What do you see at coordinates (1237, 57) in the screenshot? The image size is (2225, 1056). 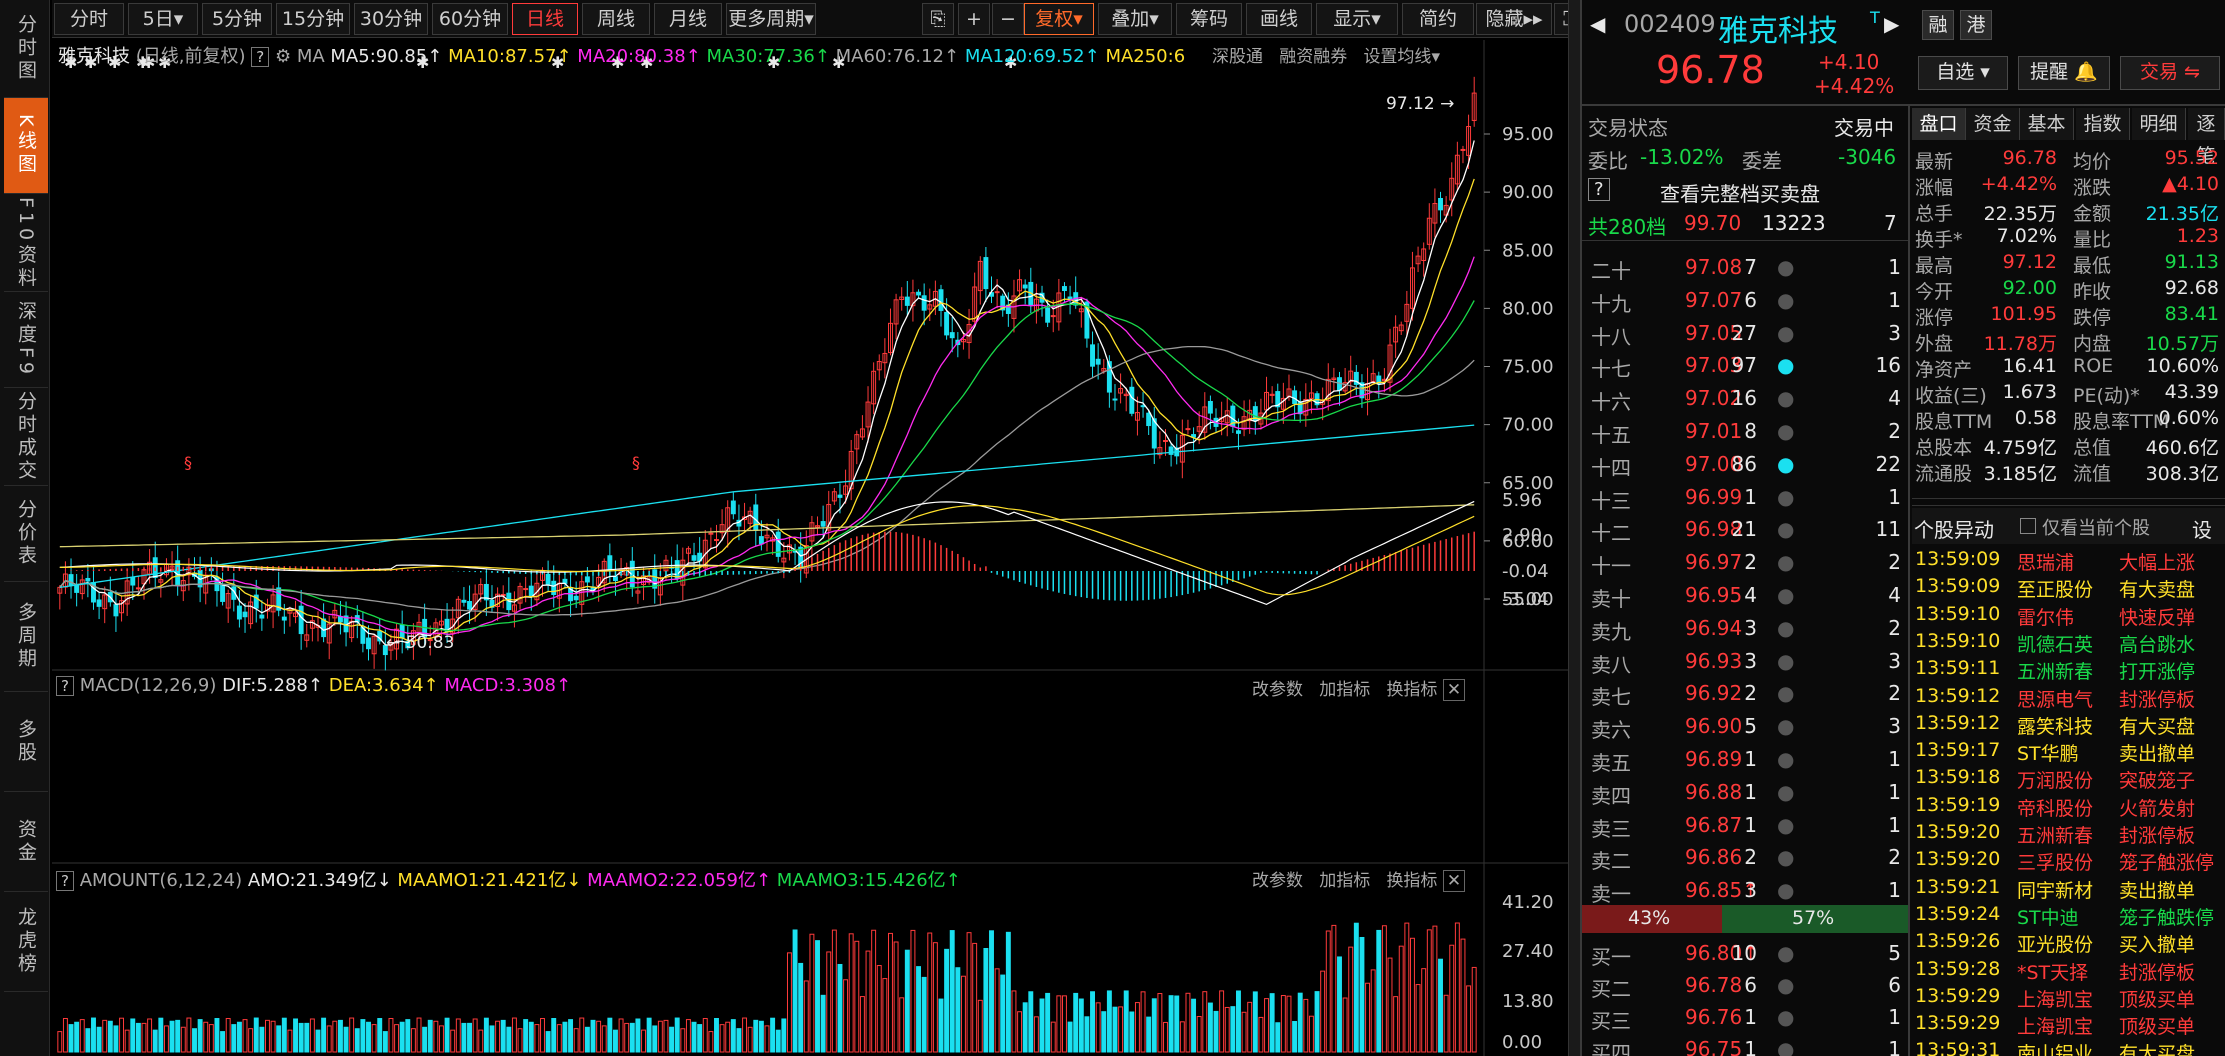 I see `link-shenguton: 深股通` at bounding box center [1237, 57].